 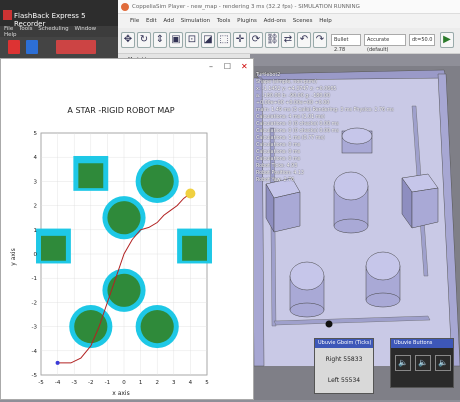 What do you see at coordinates (422, 40) in the screenshot?
I see `timestep-select: dt=50.0 ms (def` at bounding box center [422, 40].